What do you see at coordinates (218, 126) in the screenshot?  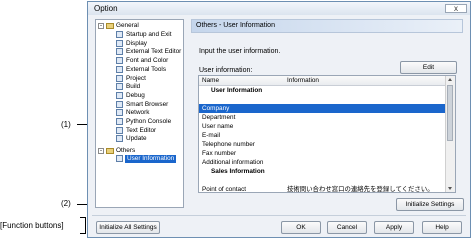 I see `grid-cell-name: User name` at bounding box center [218, 126].